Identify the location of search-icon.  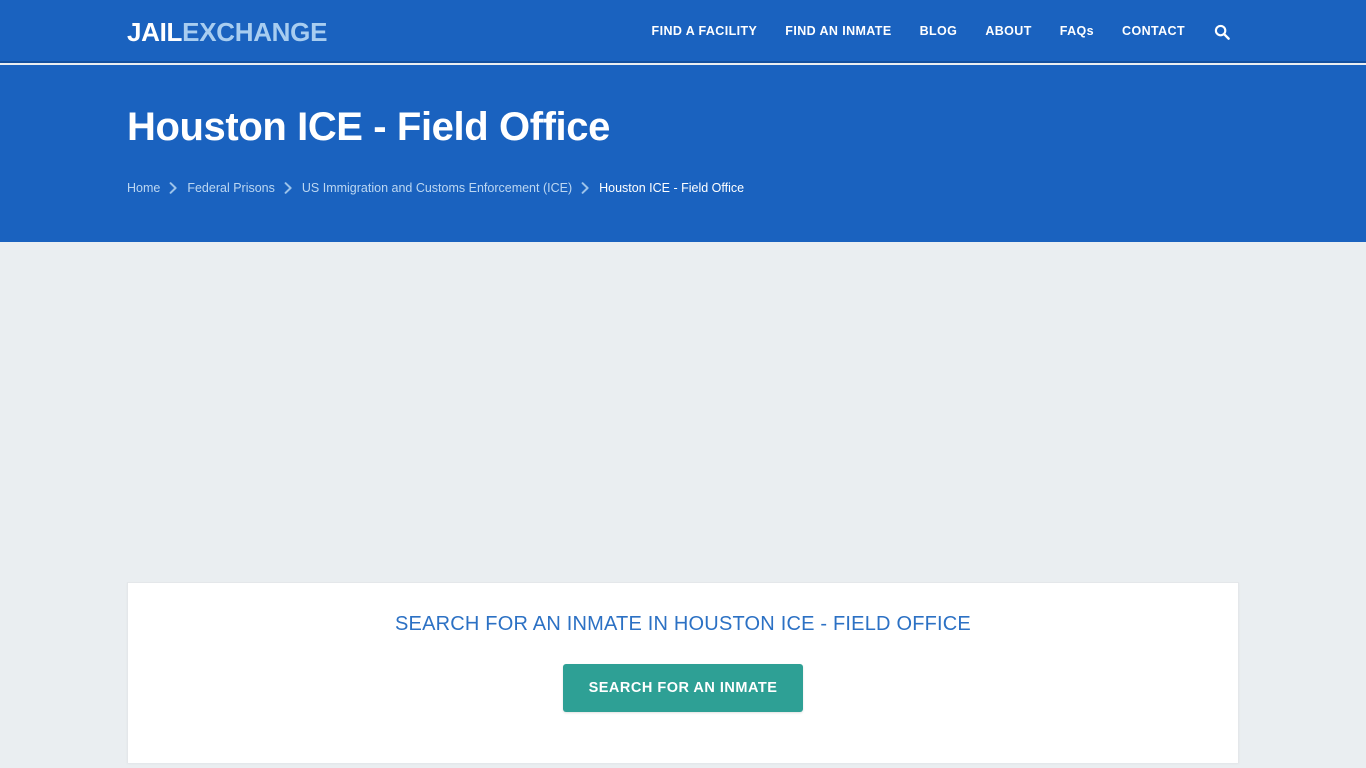
(1222, 31).